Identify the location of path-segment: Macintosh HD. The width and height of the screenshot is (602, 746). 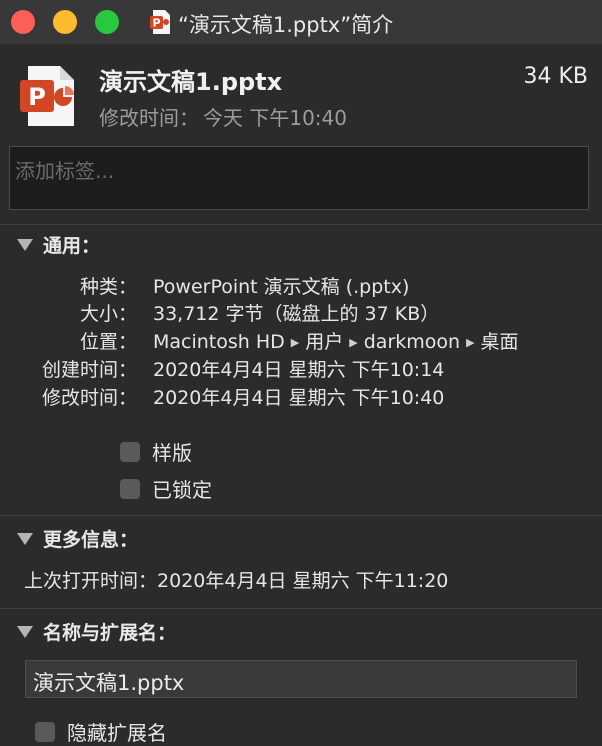
(219, 342).